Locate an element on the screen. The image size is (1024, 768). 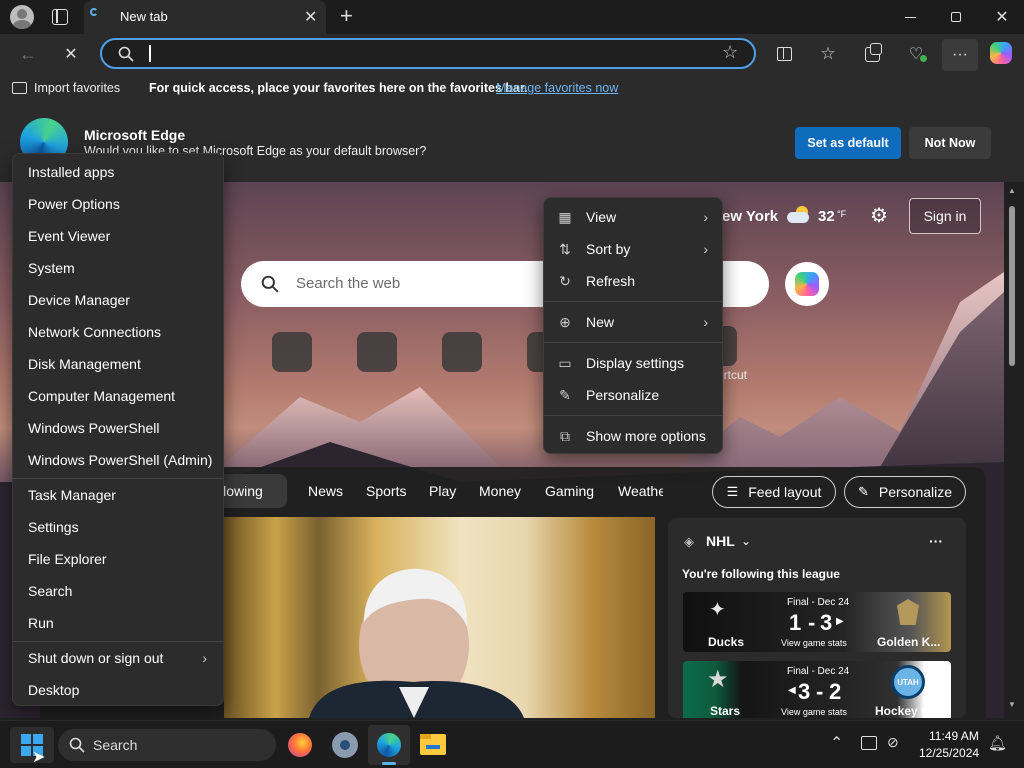
tab-money: Money is located at coordinates (500, 491).